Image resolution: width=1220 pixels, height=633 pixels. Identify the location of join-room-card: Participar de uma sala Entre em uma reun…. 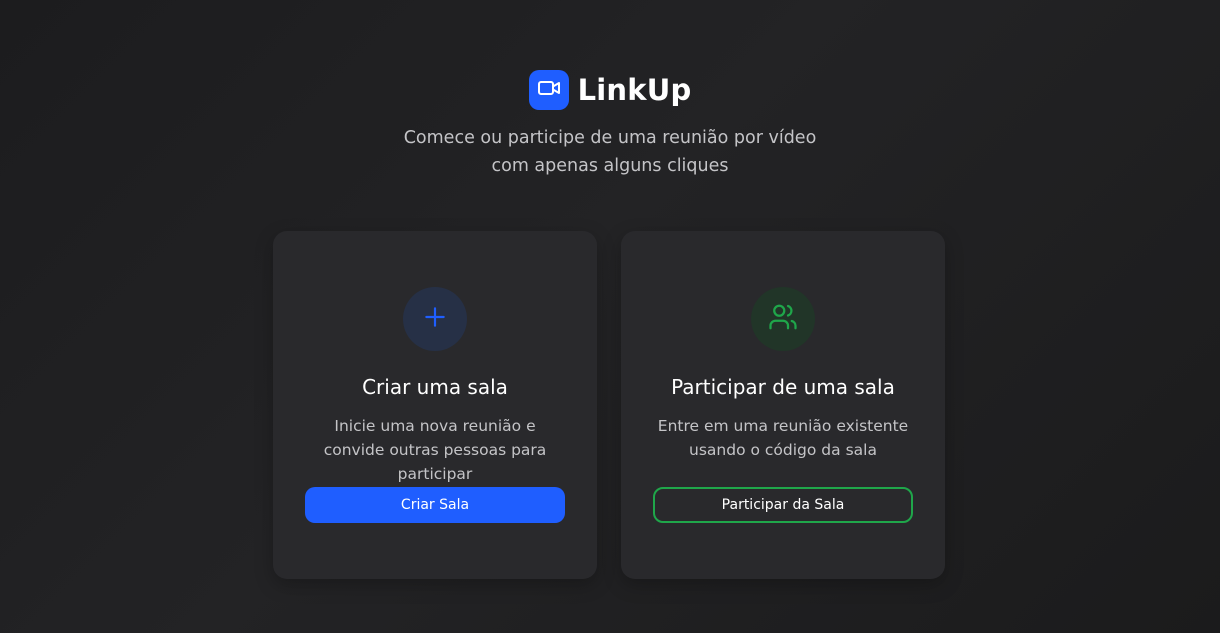
(783, 405).